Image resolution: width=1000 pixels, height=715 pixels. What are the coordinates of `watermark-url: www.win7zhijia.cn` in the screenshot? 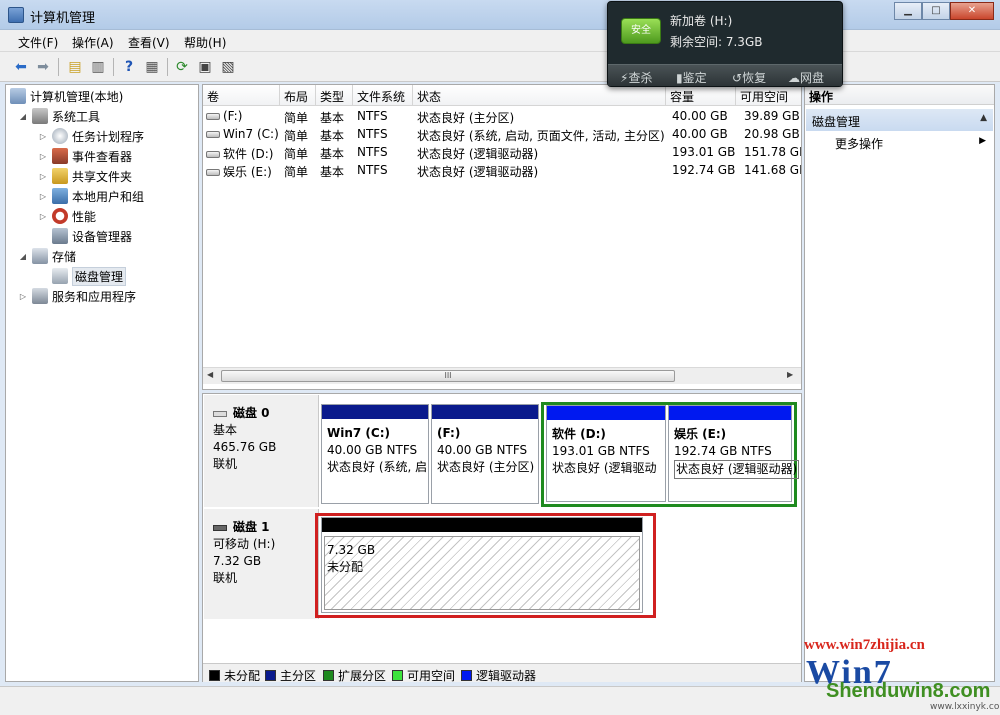 It's located at (864, 645).